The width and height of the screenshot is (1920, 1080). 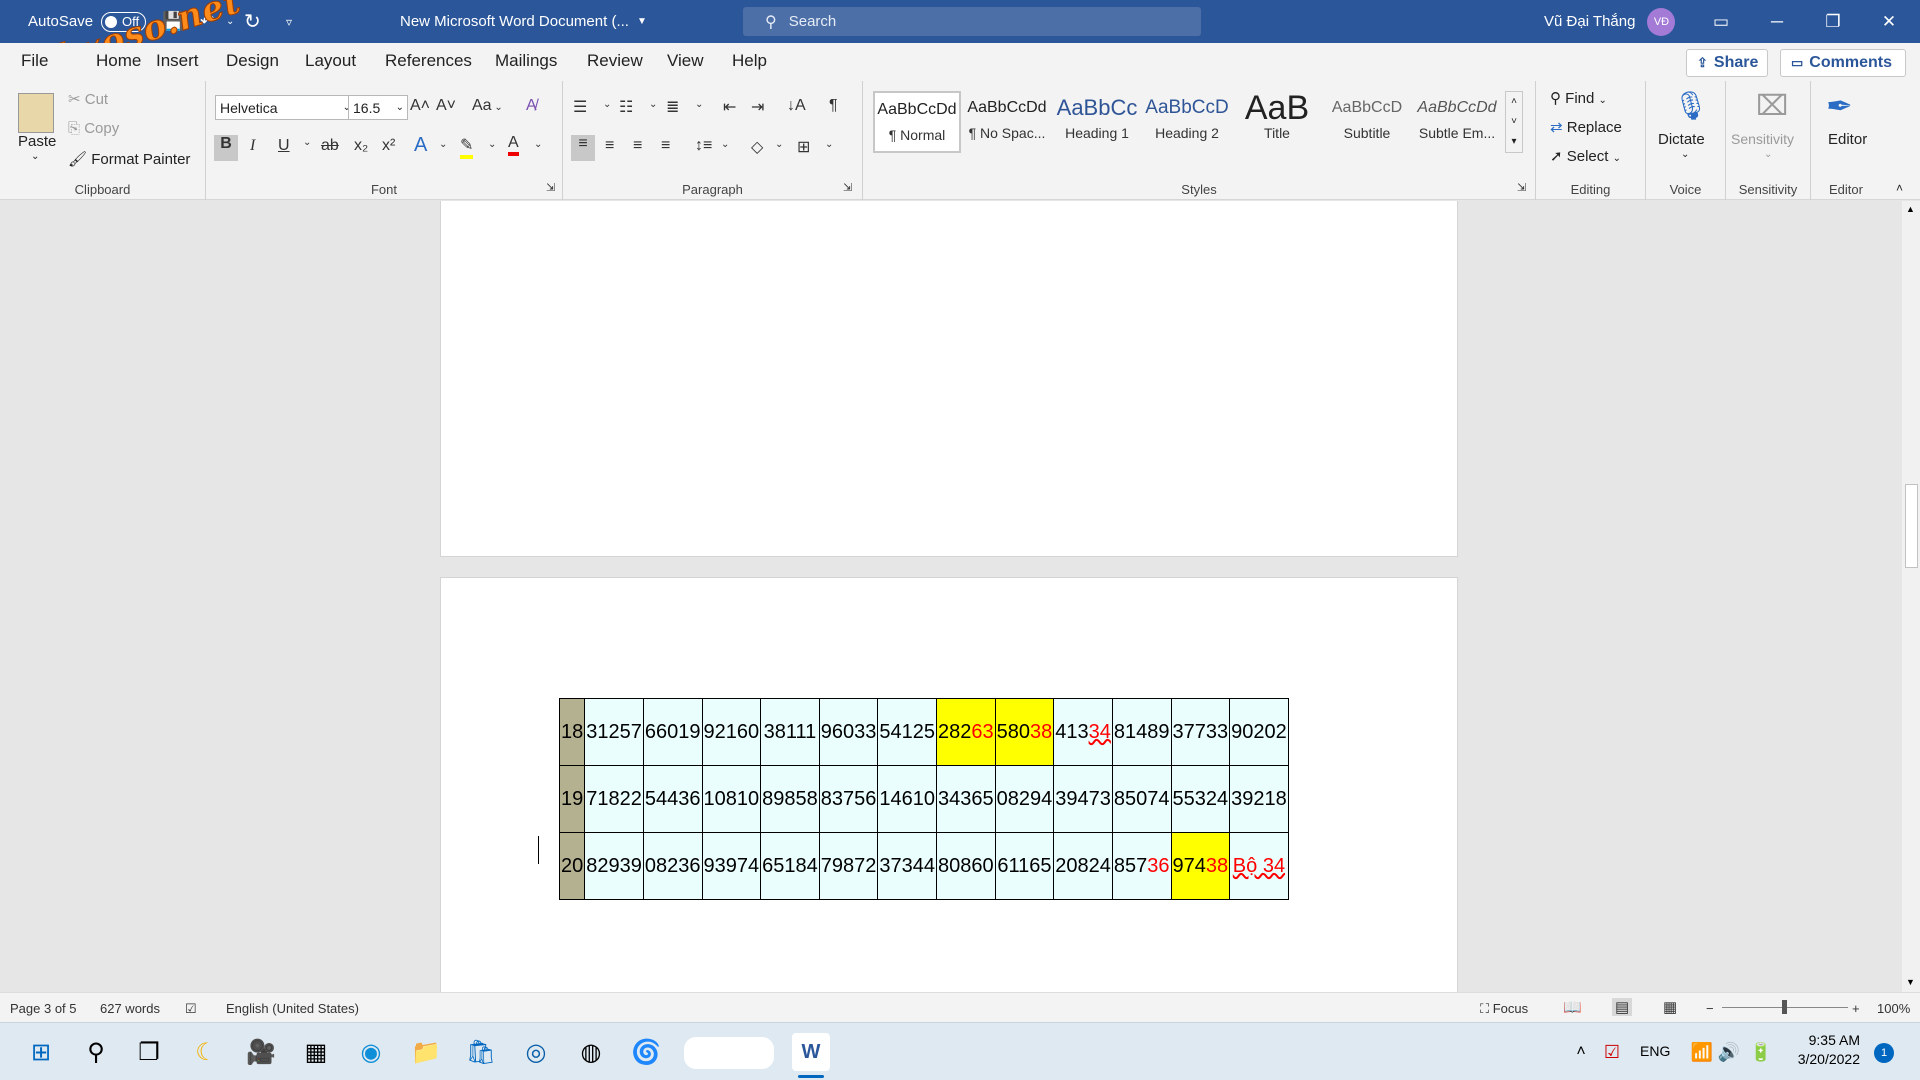 What do you see at coordinates (1097, 122) in the screenshot?
I see `style-heading-1: AaBbCc Heading 1` at bounding box center [1097, 122].